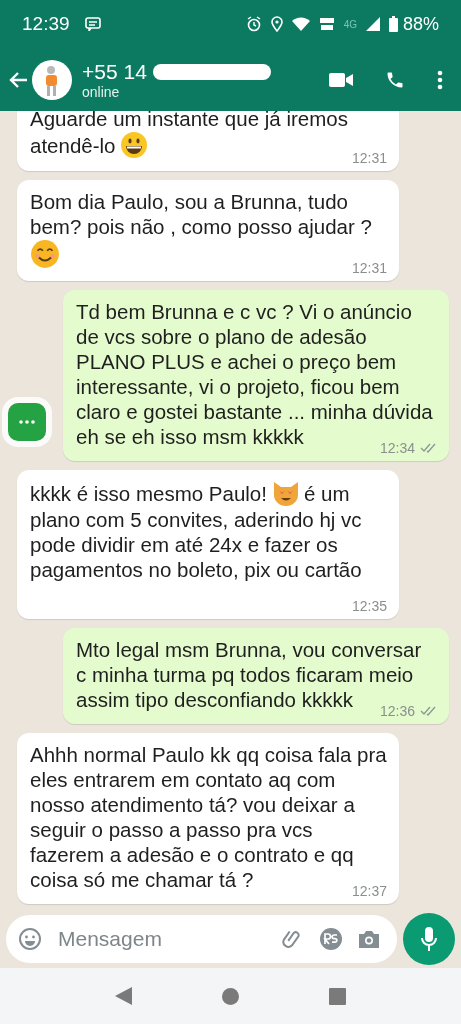  I want to click on message-time: 12:37, so click(369, 891).